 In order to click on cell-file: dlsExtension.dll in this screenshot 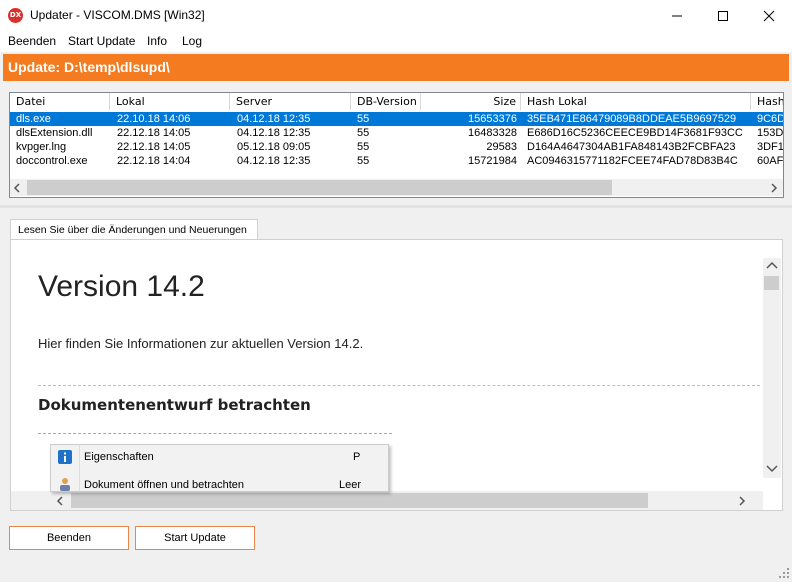, I will do `click(54, 133)`.